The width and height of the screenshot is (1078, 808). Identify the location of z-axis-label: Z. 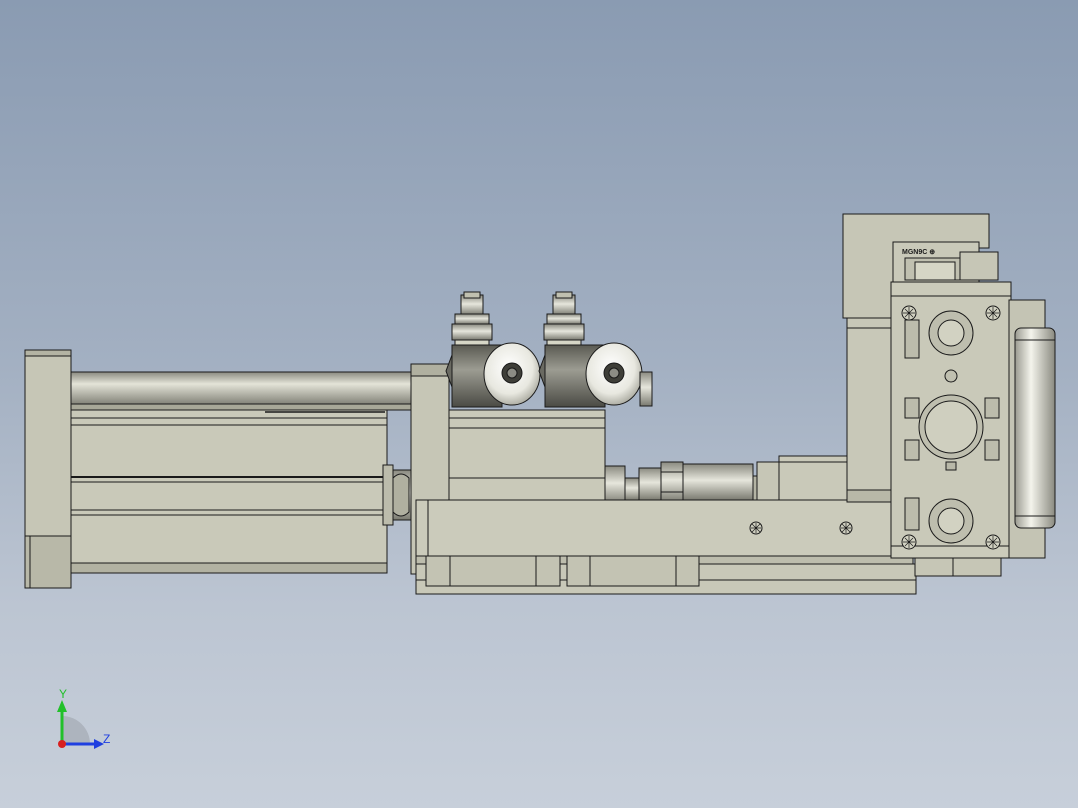
(106, 739).